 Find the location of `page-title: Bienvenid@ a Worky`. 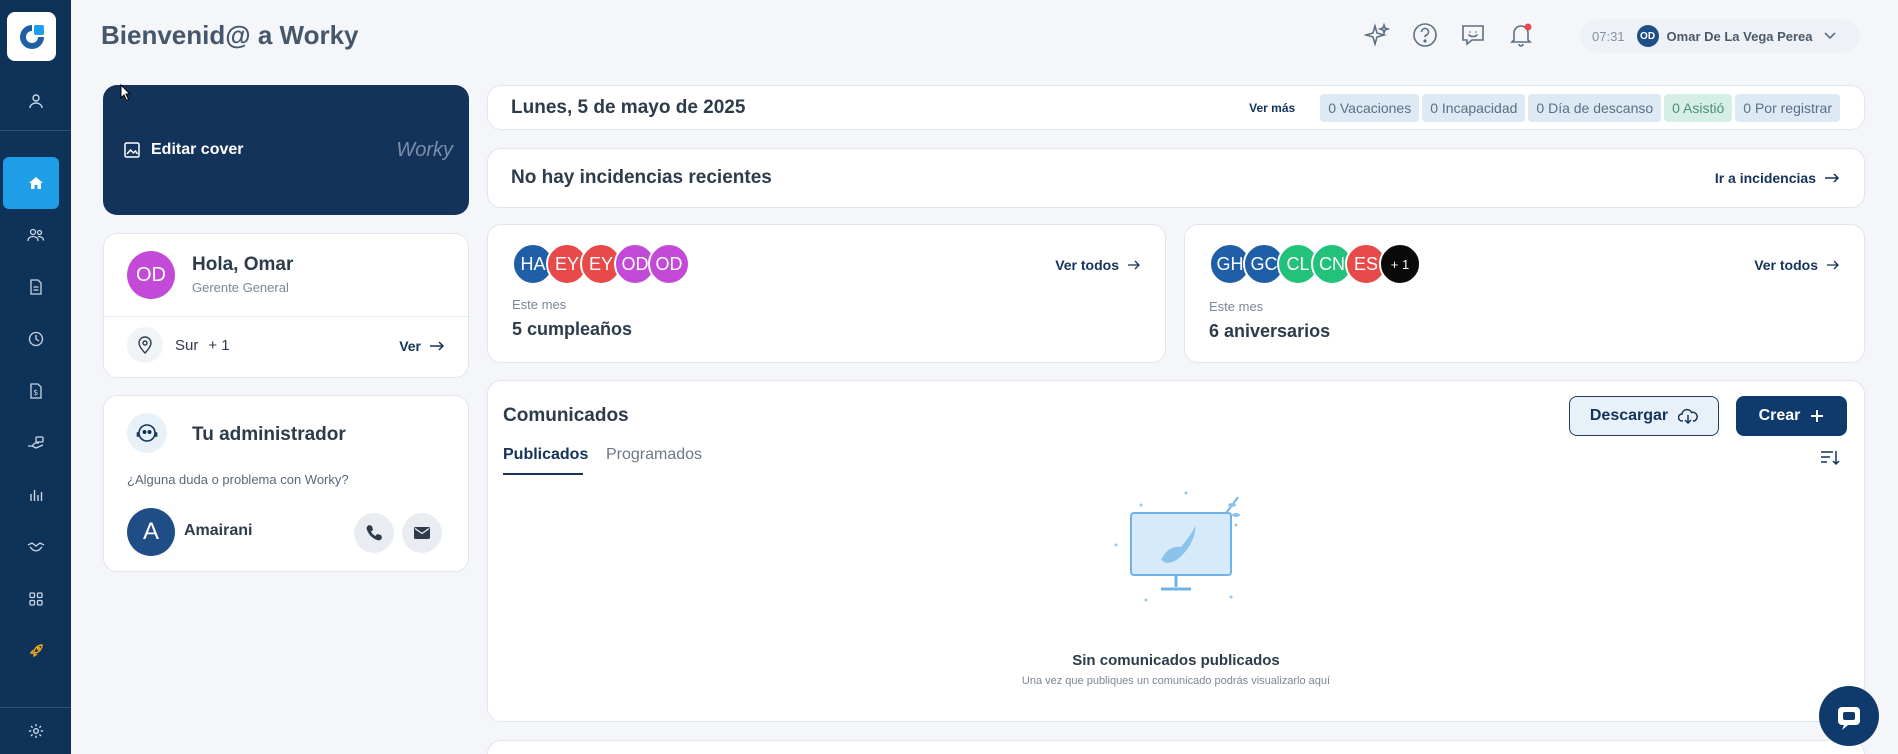

page-title: Bienvenid@ a Worky is located at coordinates (230, 35).